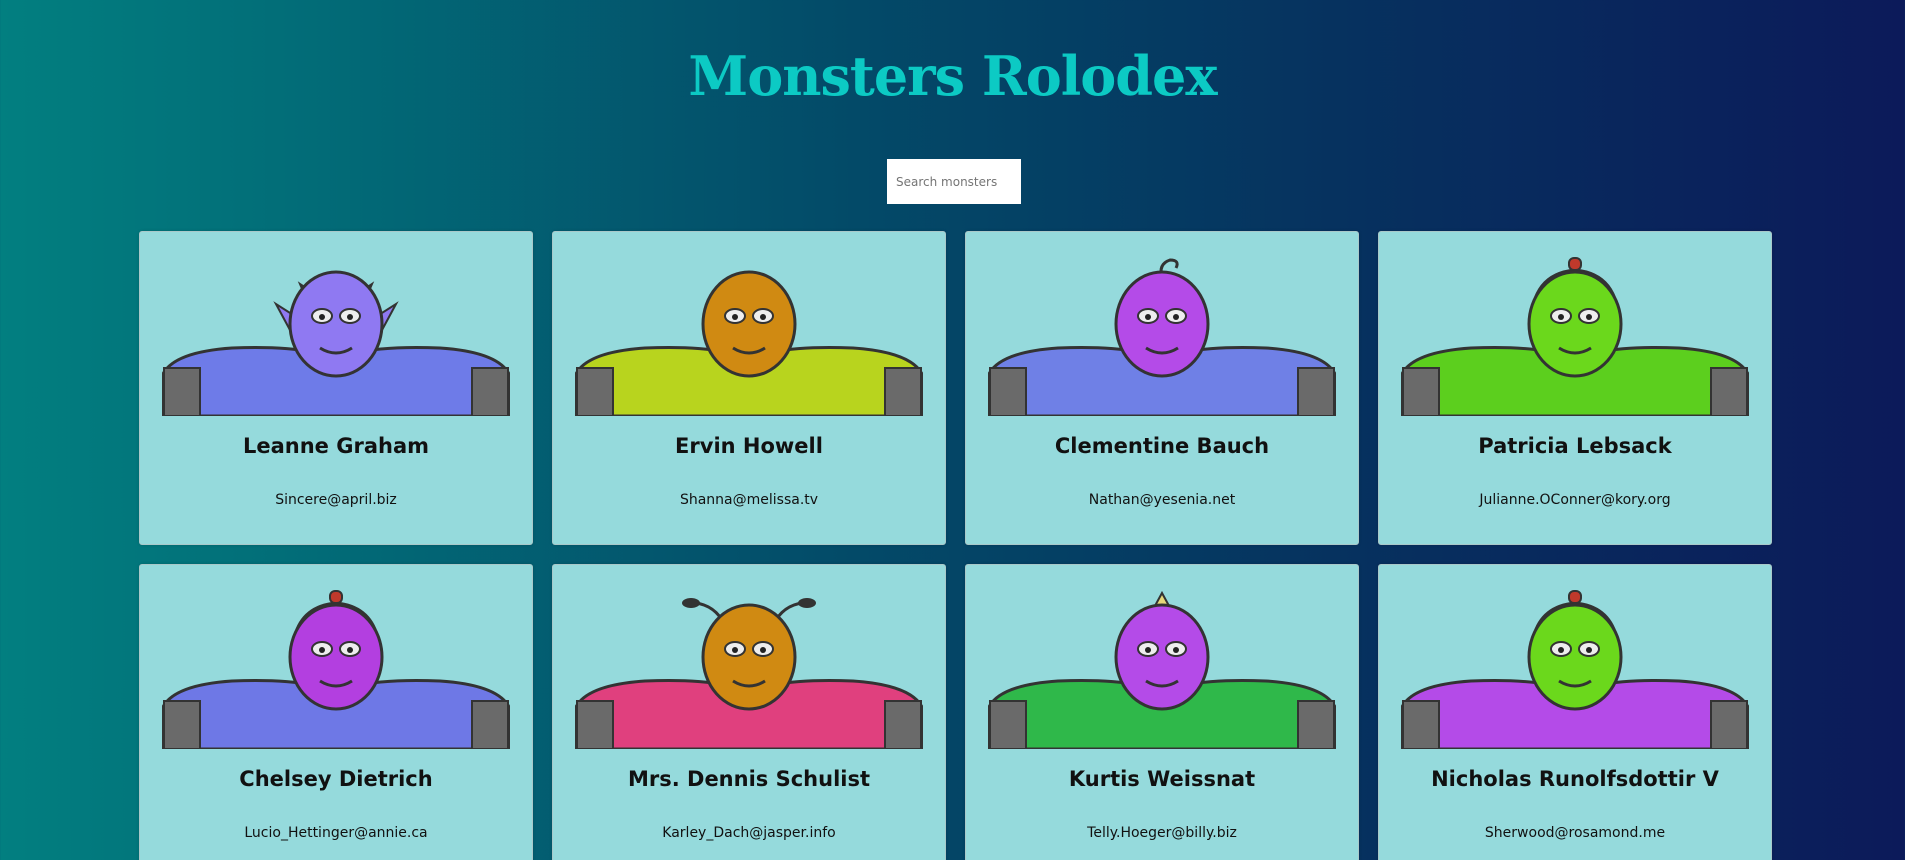 The width and height of the screenshot is (1905, 860). I want to click on monster-name: Clementine Bauch, so click(1162, 446).